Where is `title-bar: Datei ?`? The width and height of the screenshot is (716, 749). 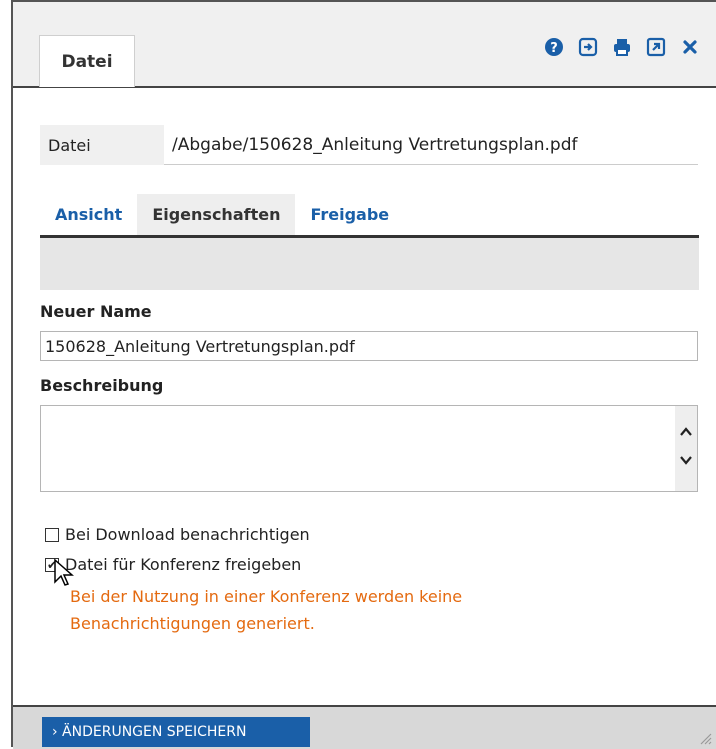
title-bar: Datei ? is located at coordinates (364, 45).